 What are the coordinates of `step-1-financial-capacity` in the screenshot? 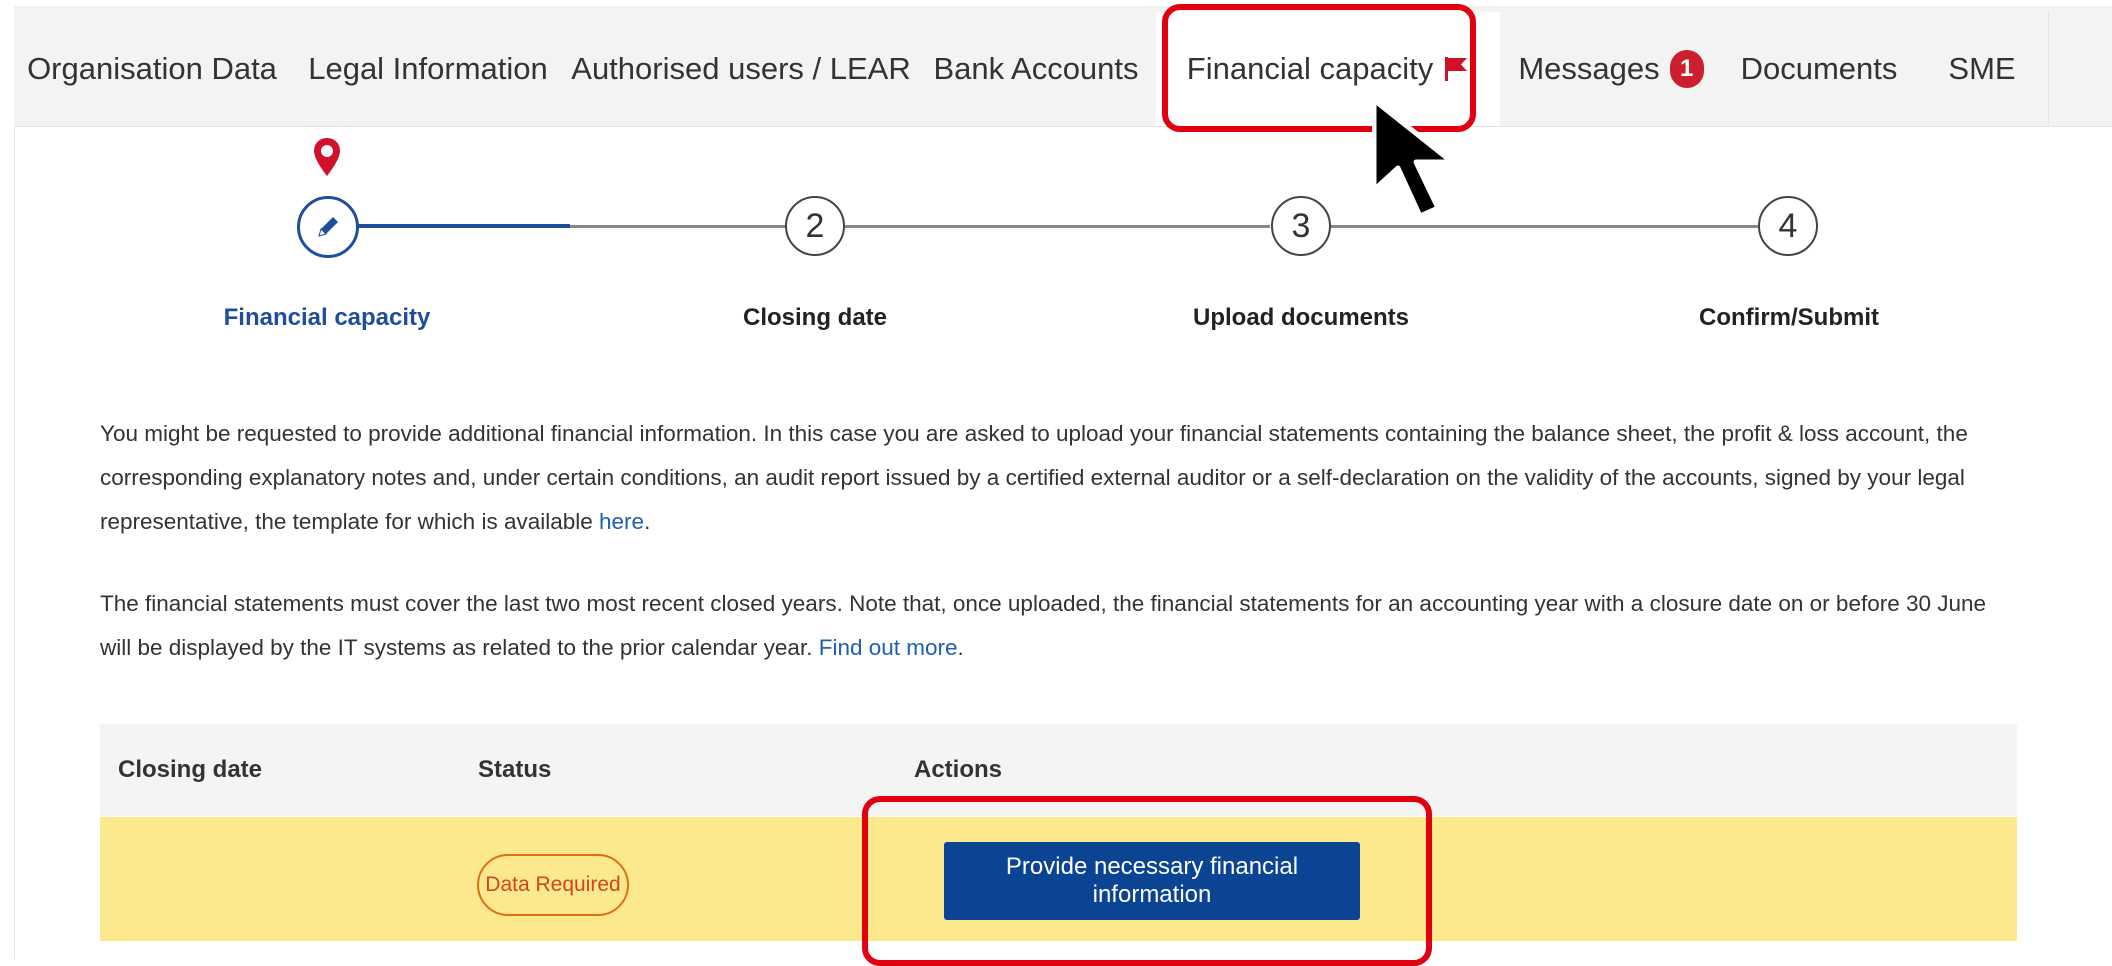 It's located at (328, 227).